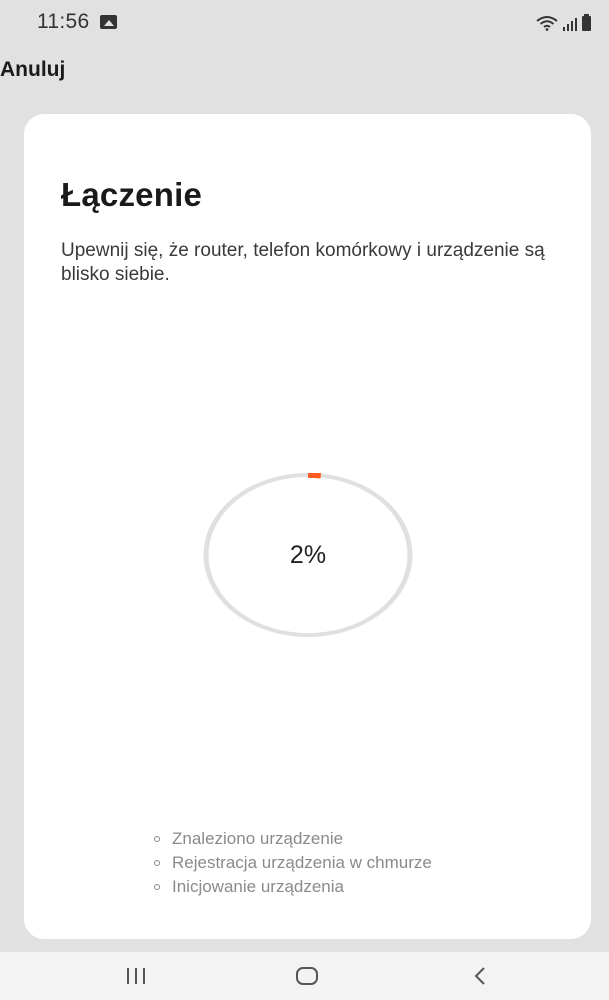  I want to click on step-label: Rejestracja urządzenia w chmurze, so click(302, 862).